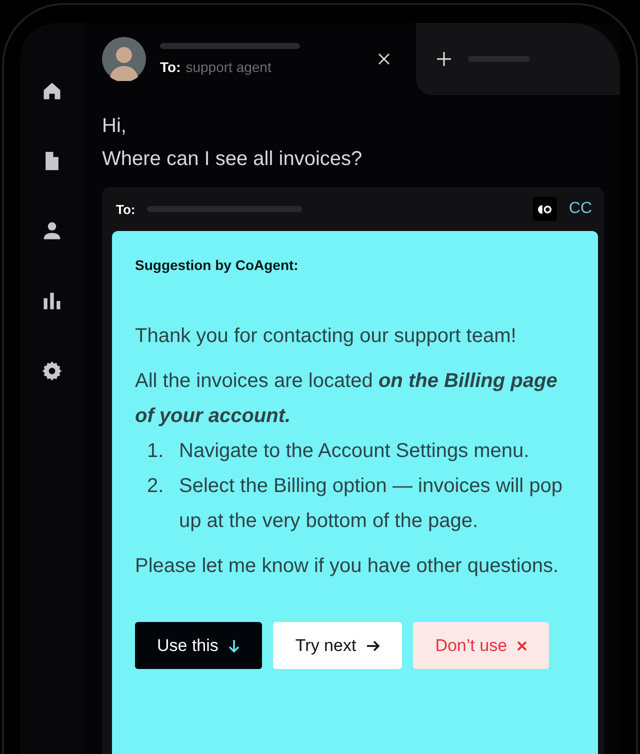 Image resolution: width=640 pixels, height=754 pixels. What do you see at coordinates (371, 504) in the screenshot?
I see `step-text: Select the Billing option — invoices will pop up at the very bottom of the page.` at bounding box center [371, 504].